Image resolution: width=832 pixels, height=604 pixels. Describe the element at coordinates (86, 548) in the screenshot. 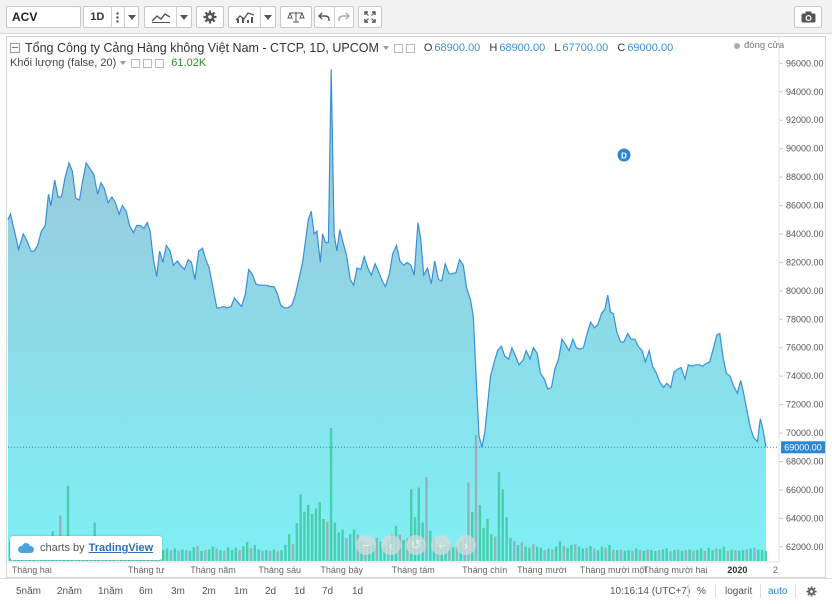

I see `tradingview-watermark: charts by TradingView` at that location.